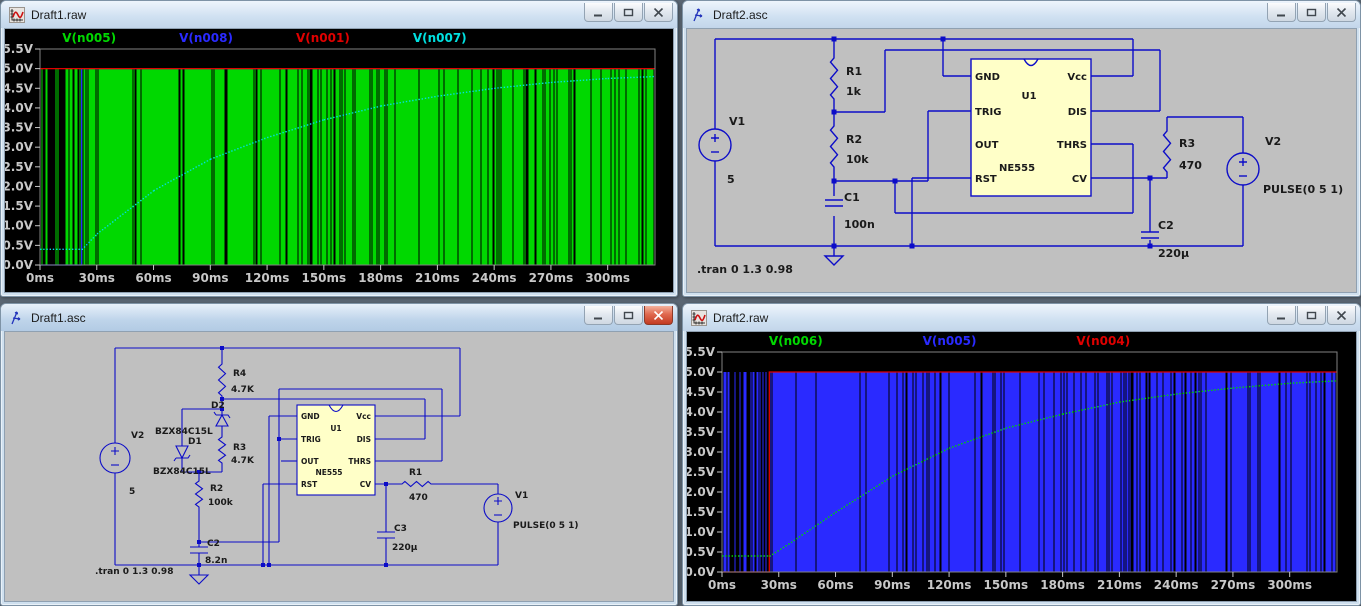 This screenshot has width=1361, height=606. Describe the element at coordinates (415, 473) in the screenshot. I see `ref-label-R1: R1` at that location.